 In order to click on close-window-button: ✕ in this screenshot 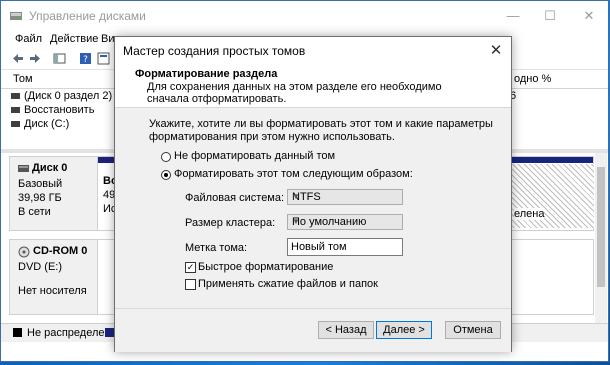, I will do `click(589, 16)`.